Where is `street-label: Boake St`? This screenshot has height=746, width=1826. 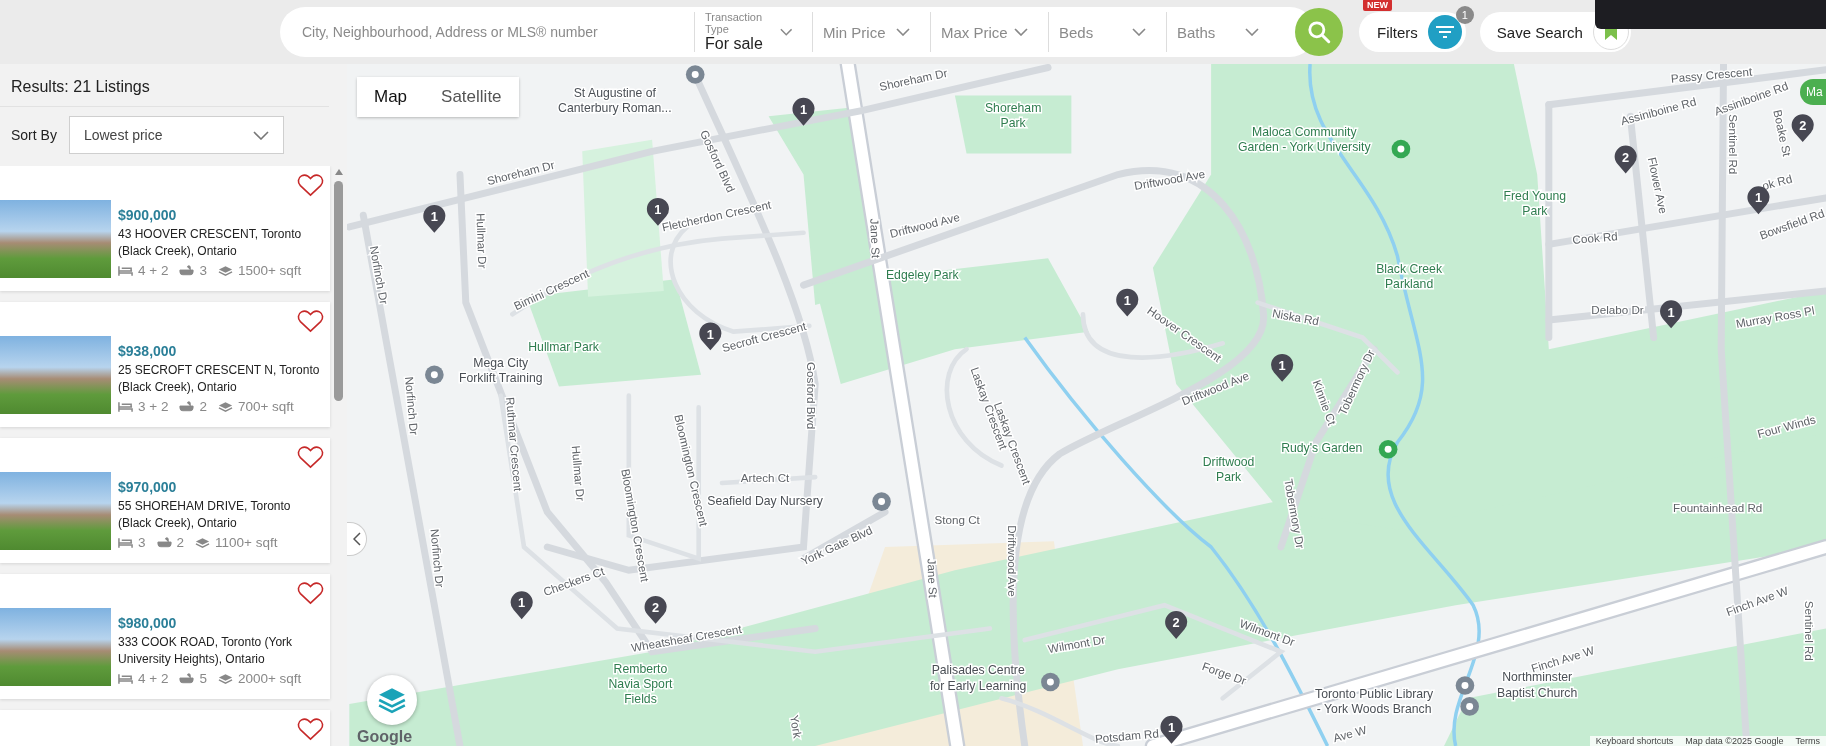 street-label: Boake St is located at coordinates (1782, 133).